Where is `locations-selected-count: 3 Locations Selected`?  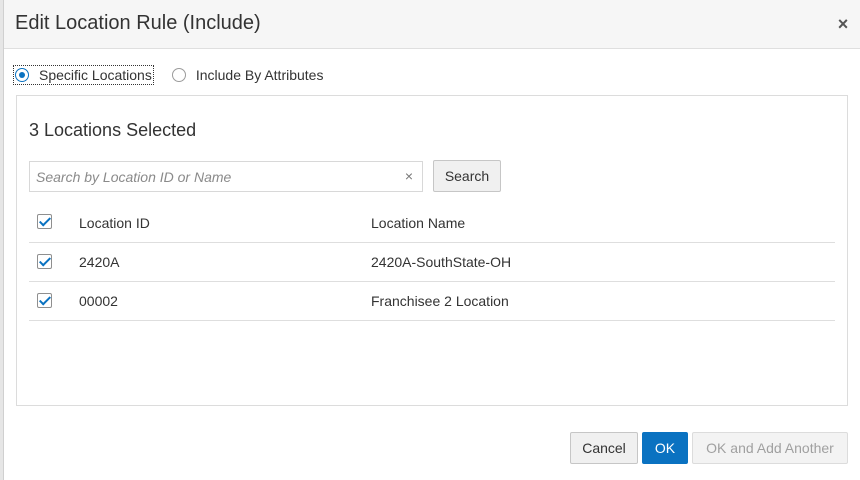
locations-selected-count: 3 Locations Selected is located at coordinates (113, 130).